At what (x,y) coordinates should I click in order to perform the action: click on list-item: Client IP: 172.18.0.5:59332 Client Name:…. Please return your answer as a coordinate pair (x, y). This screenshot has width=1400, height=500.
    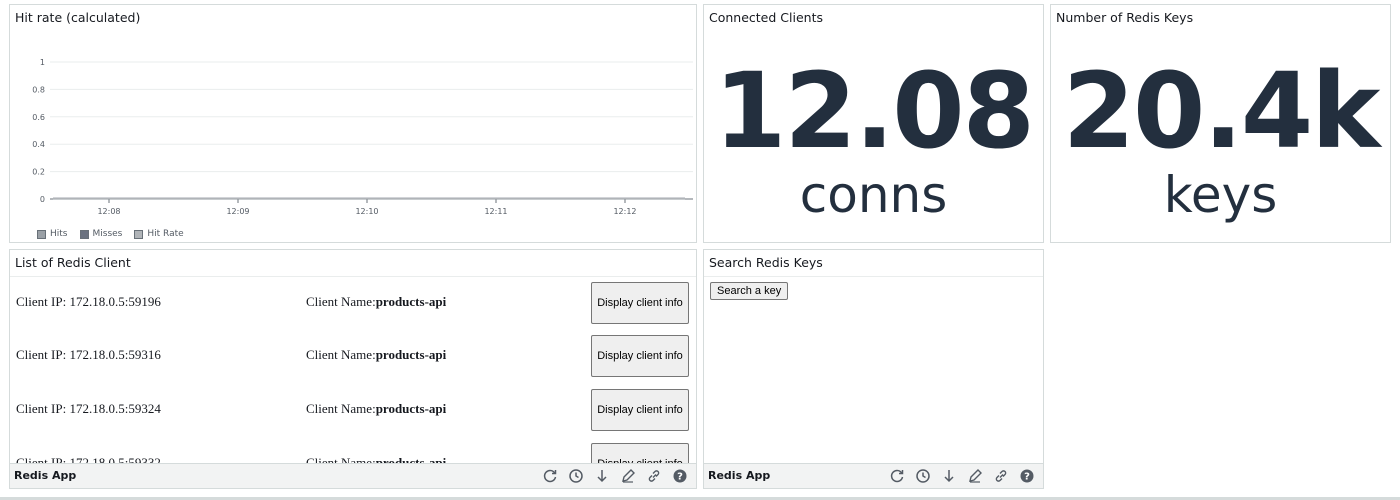
    Looking at the image, I should click on (353, 453).